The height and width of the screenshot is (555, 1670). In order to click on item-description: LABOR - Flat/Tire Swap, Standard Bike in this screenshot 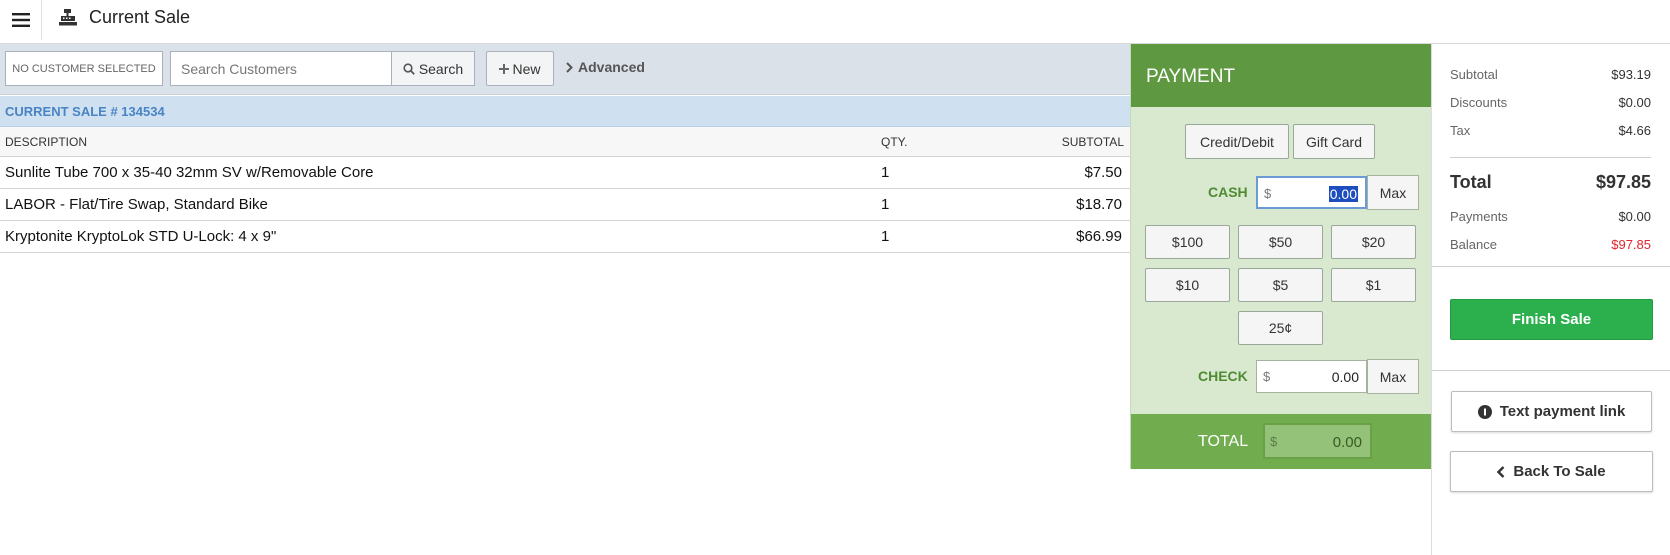, I will do `click(136, 204)`.